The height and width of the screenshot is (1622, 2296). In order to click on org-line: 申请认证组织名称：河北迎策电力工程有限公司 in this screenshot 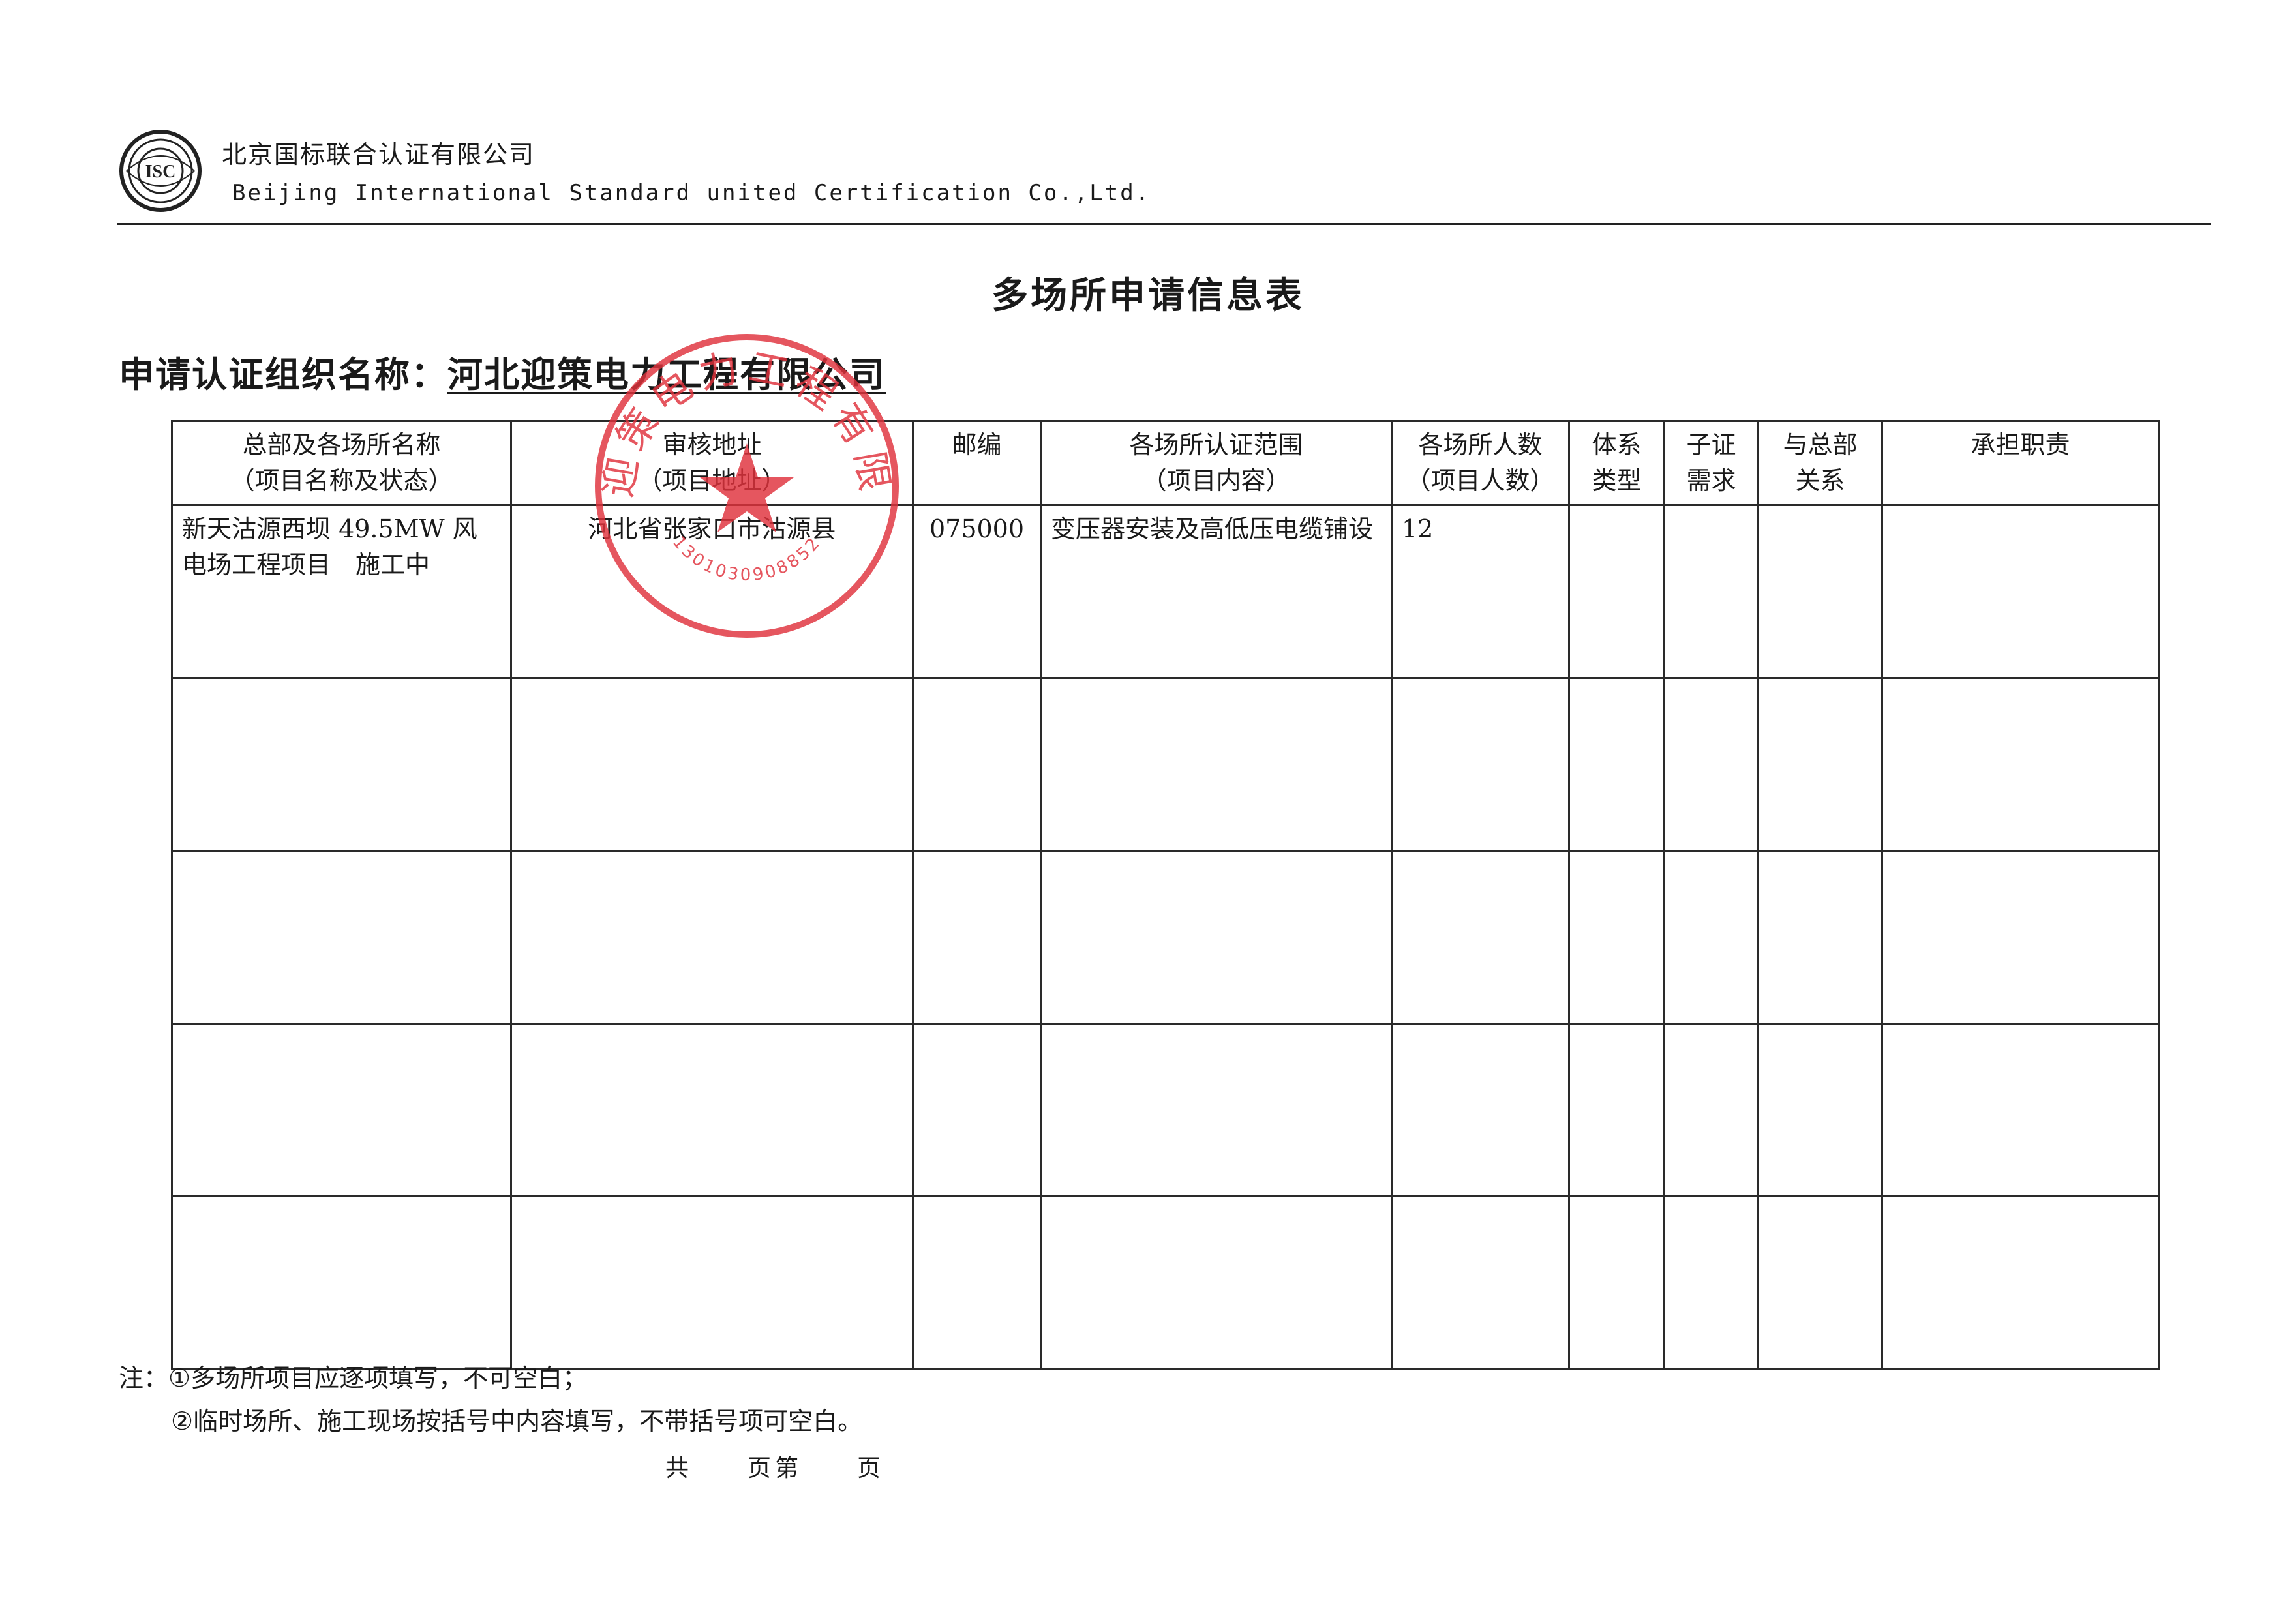, I will do `click(502, 371)`.